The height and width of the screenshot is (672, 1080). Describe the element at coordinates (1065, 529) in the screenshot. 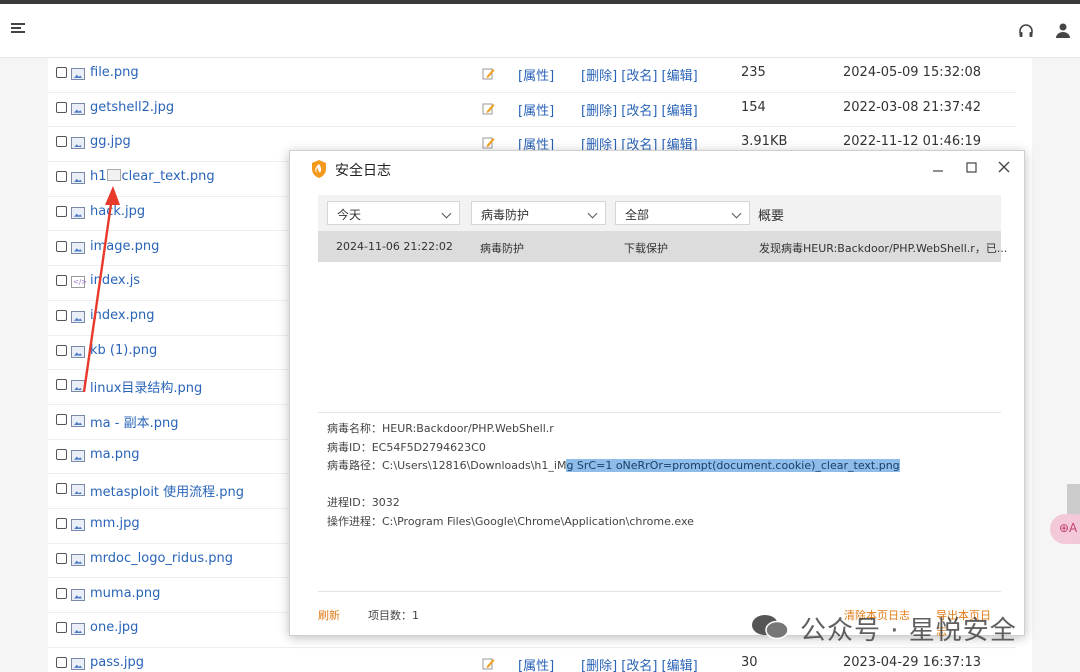

I see `translate-pill-button: ⊕A` at that location.